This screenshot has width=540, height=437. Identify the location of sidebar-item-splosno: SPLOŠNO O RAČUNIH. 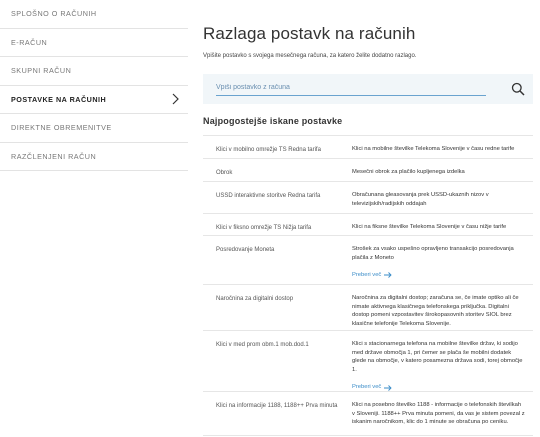
(94, 14).